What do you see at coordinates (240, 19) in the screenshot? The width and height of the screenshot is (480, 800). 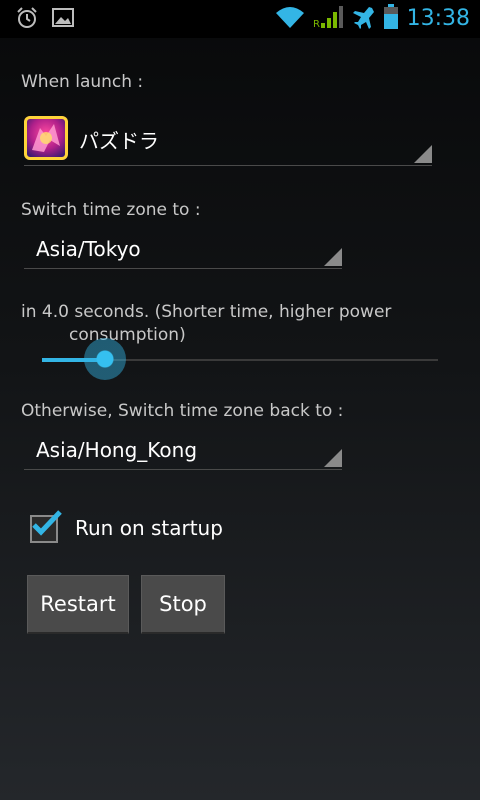 I see `status-bar: R 13:38` at bounding box center [240, 19].